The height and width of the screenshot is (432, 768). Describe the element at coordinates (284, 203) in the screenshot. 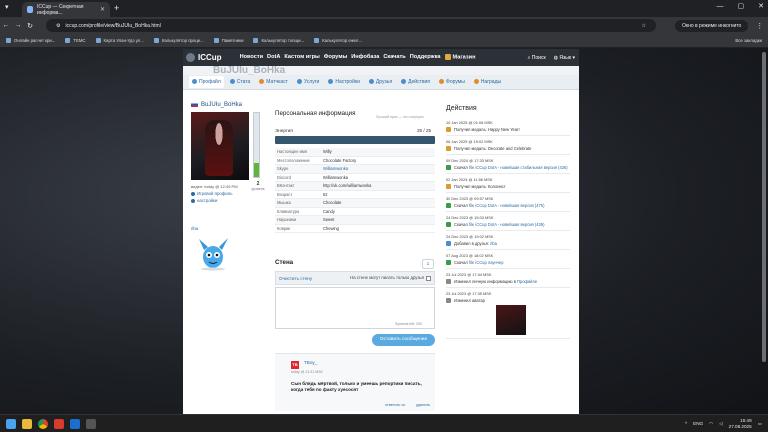

I see `info-key: Мышка` at that location.